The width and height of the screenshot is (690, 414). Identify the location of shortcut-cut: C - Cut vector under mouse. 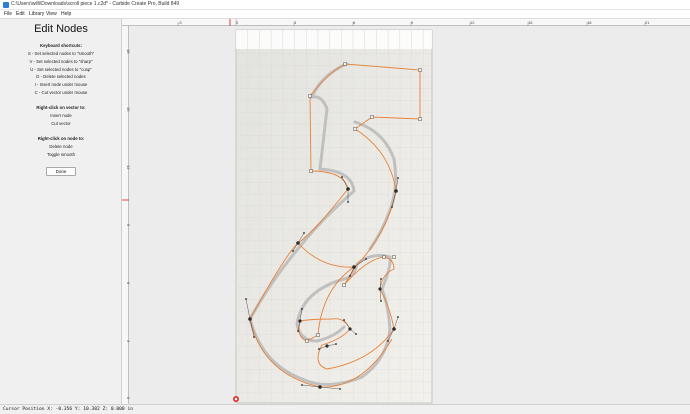
(61, 92).